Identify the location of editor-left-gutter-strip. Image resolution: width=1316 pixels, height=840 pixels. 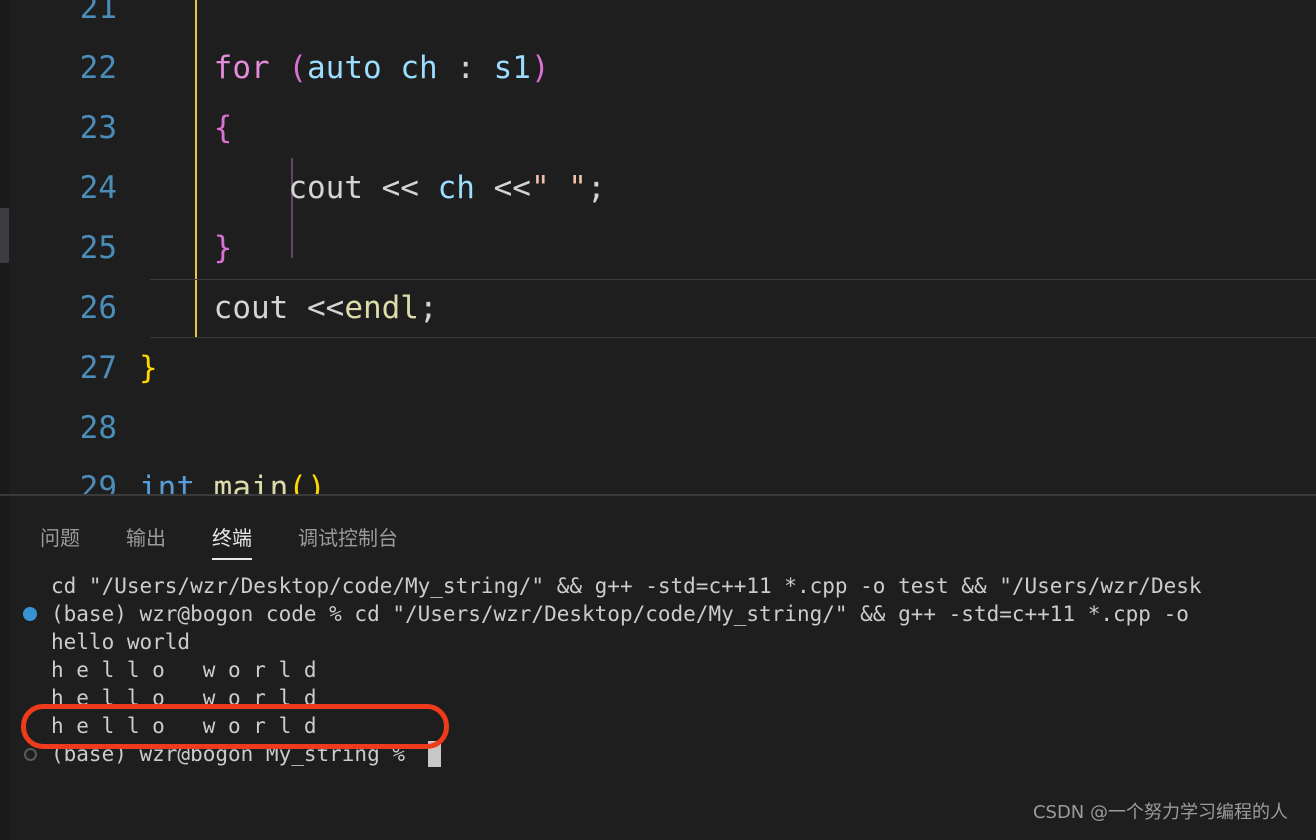
(4, 247).